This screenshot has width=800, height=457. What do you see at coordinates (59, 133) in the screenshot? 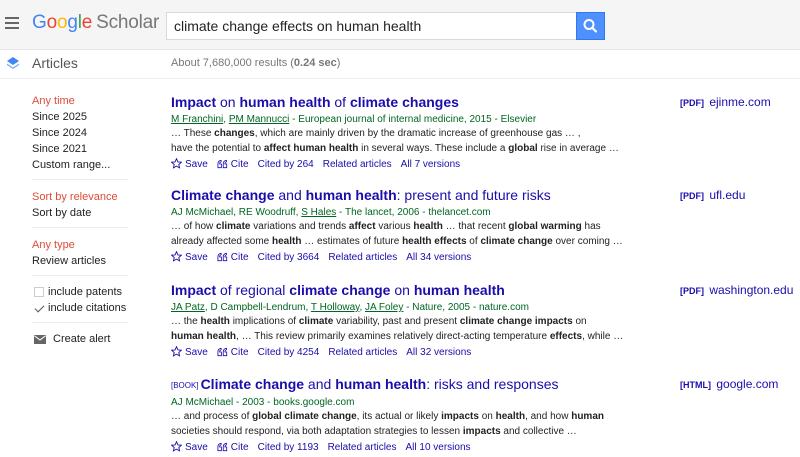
I see `filter-since-2024: Since 2024` at bounding box center [59, 133].